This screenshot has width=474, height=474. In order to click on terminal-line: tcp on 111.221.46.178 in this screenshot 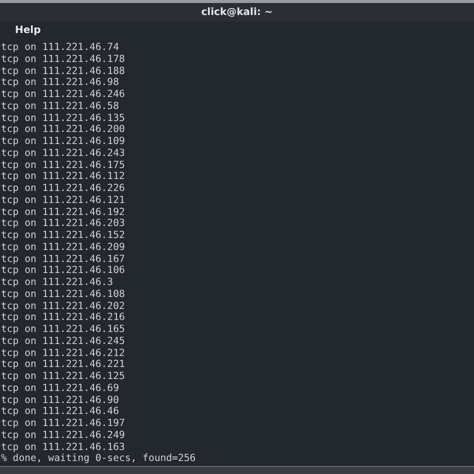, I will do `click(63, 60)`.